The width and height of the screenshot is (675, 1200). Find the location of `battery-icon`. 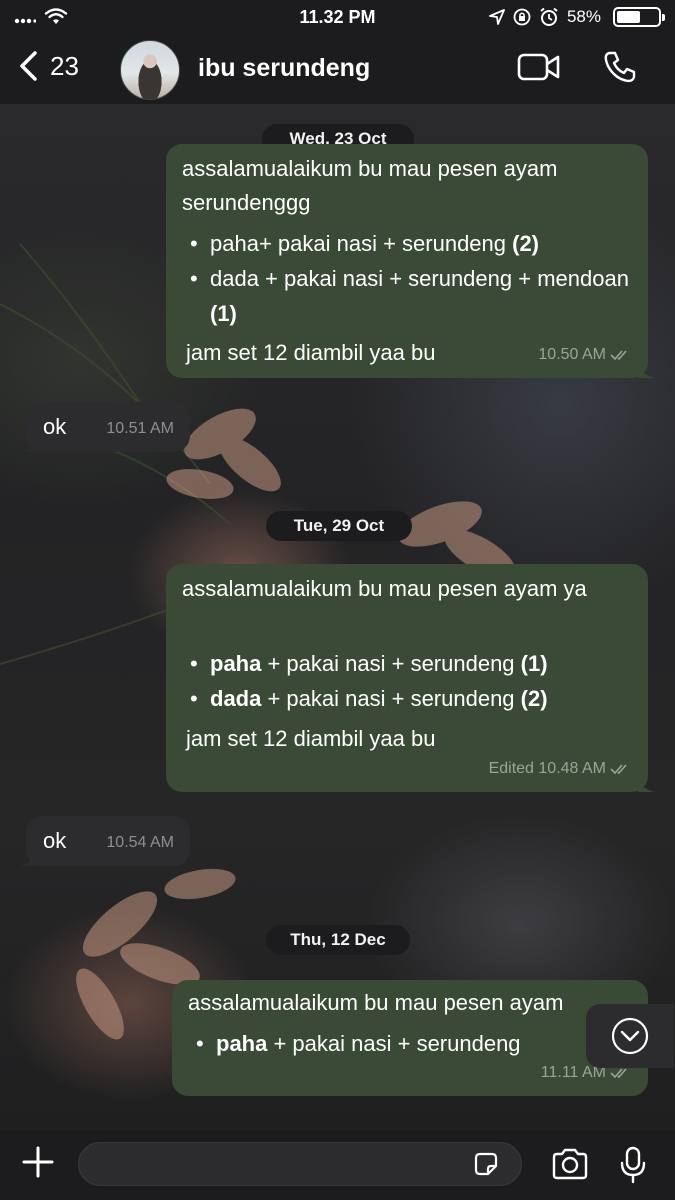

battery-icon is located at coordinates (639, 17).